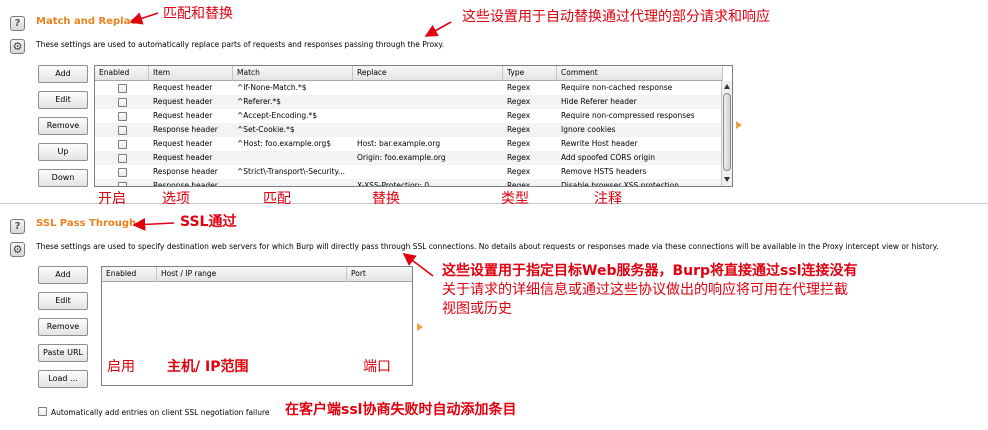 This screenshot has height=430, width=988. What do you see at coordinates (588, 129) in the screenshot?
I see `table-cell-comment: Ignore cookies` at bounding box center [588, 129].